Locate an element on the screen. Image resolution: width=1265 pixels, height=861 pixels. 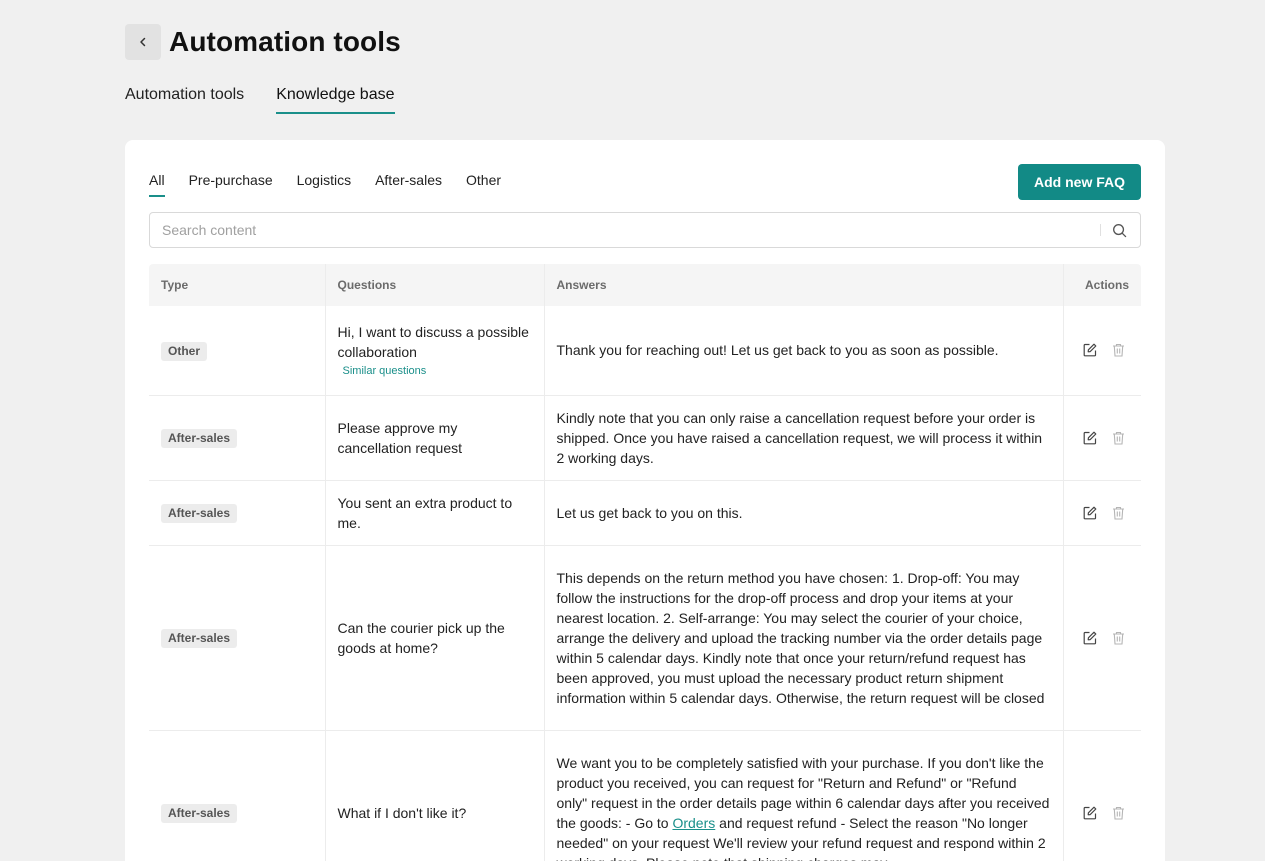
type-badge: Other is located at coordinates (184, 351).